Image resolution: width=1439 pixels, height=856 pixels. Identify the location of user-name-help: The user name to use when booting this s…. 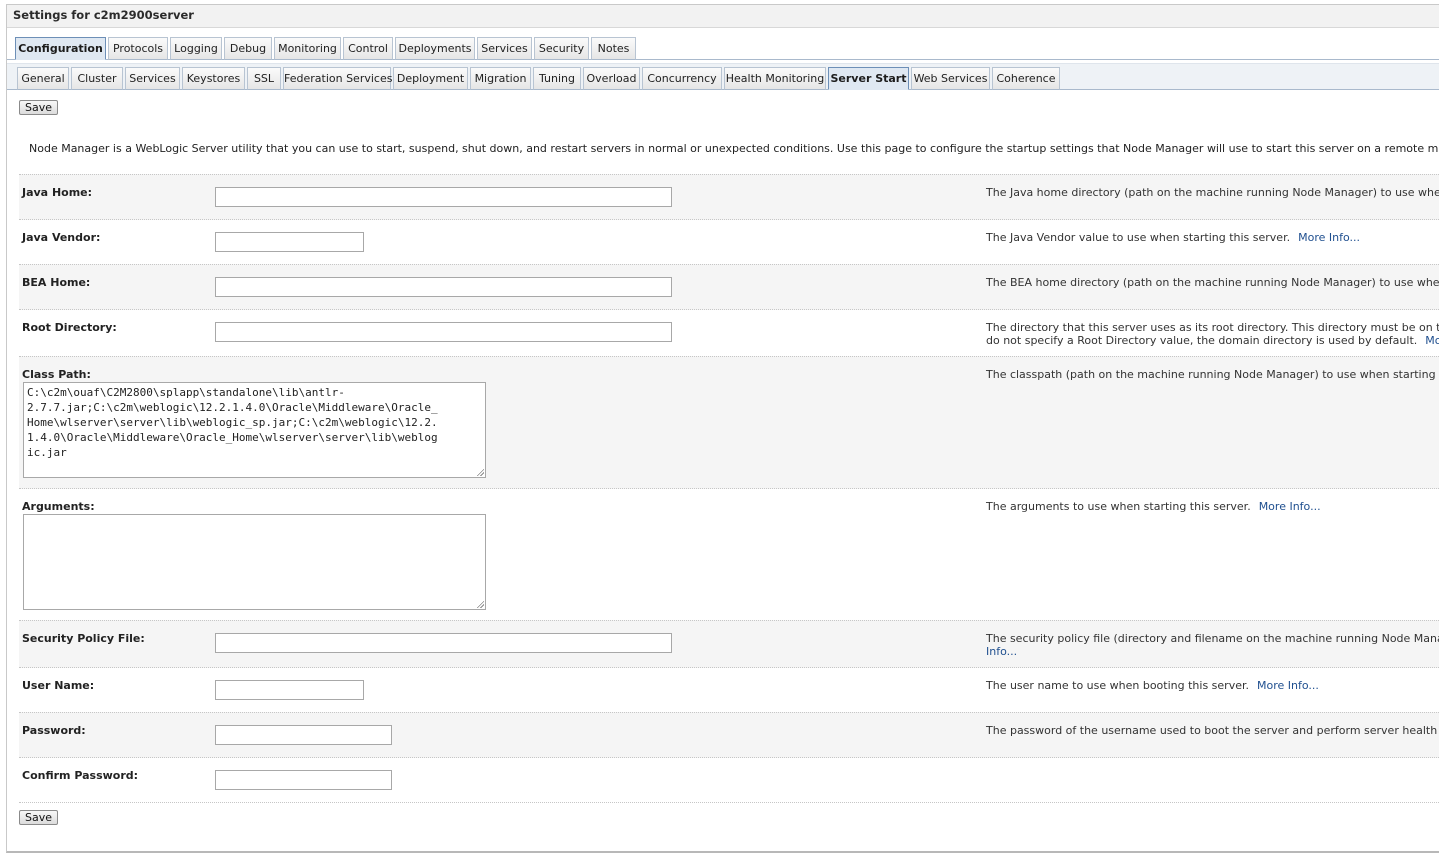
(1152, 685).